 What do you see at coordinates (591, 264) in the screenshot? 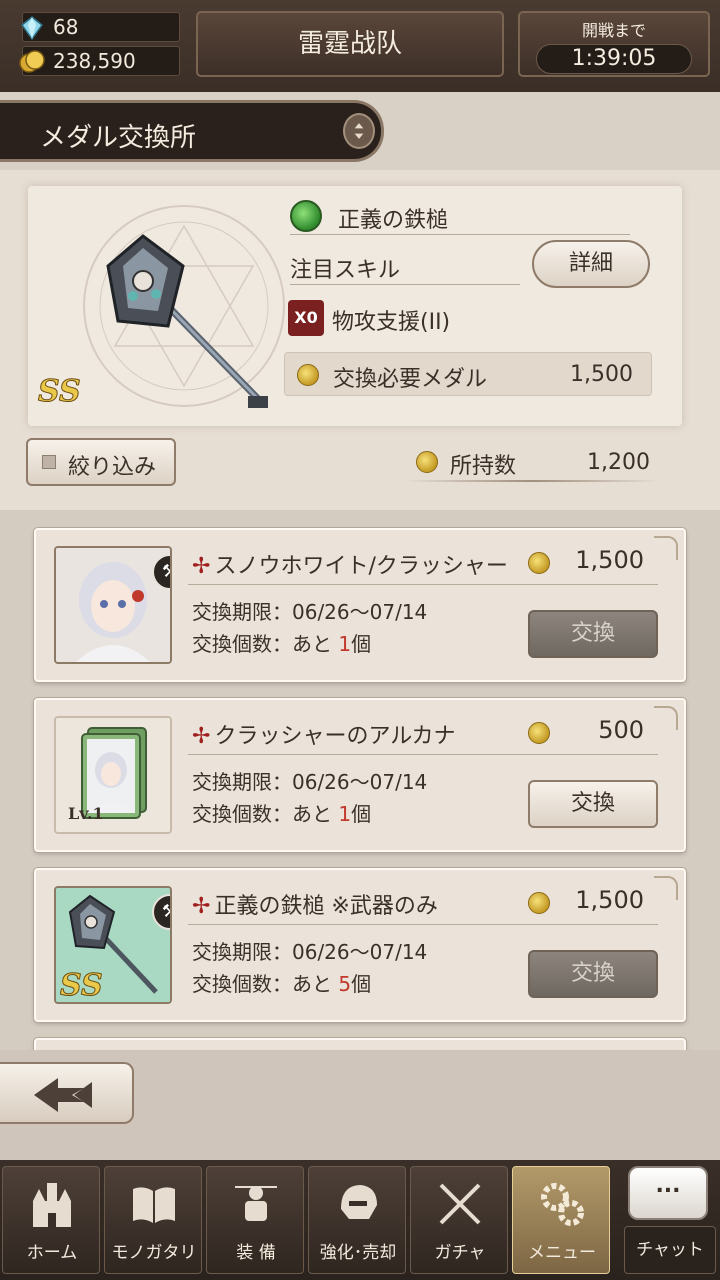
I see `detail-button: 詳細` at bounding box center [591, 264].